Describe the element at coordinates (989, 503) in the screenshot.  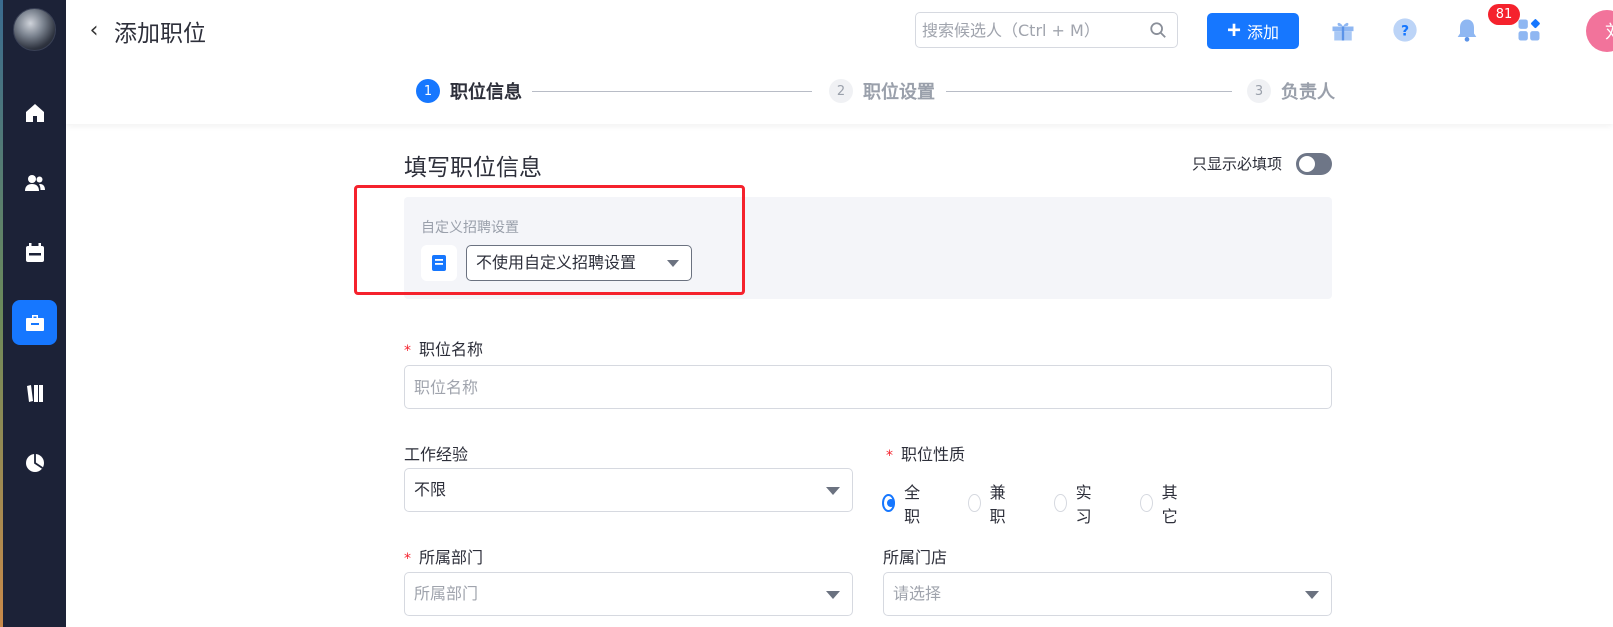
I see `radio-part-time: 兼职` at that location.